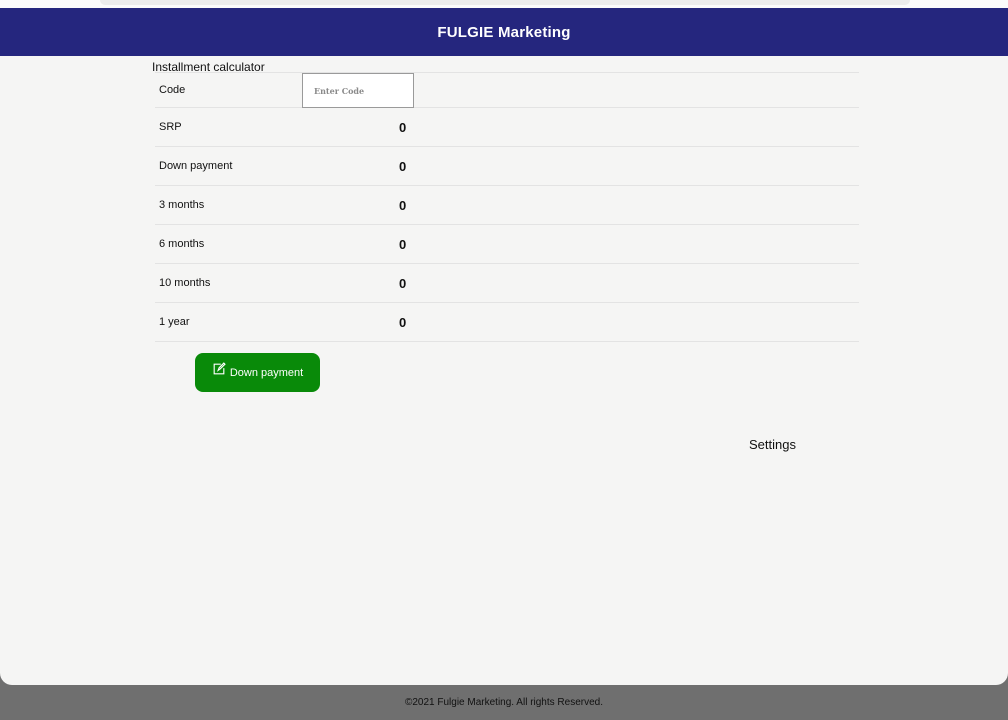 The image size is (1008, 720). What do you see at coordinates (358, 90) in the screenshot?
I see `code-input` at bounding box center [358, 90].